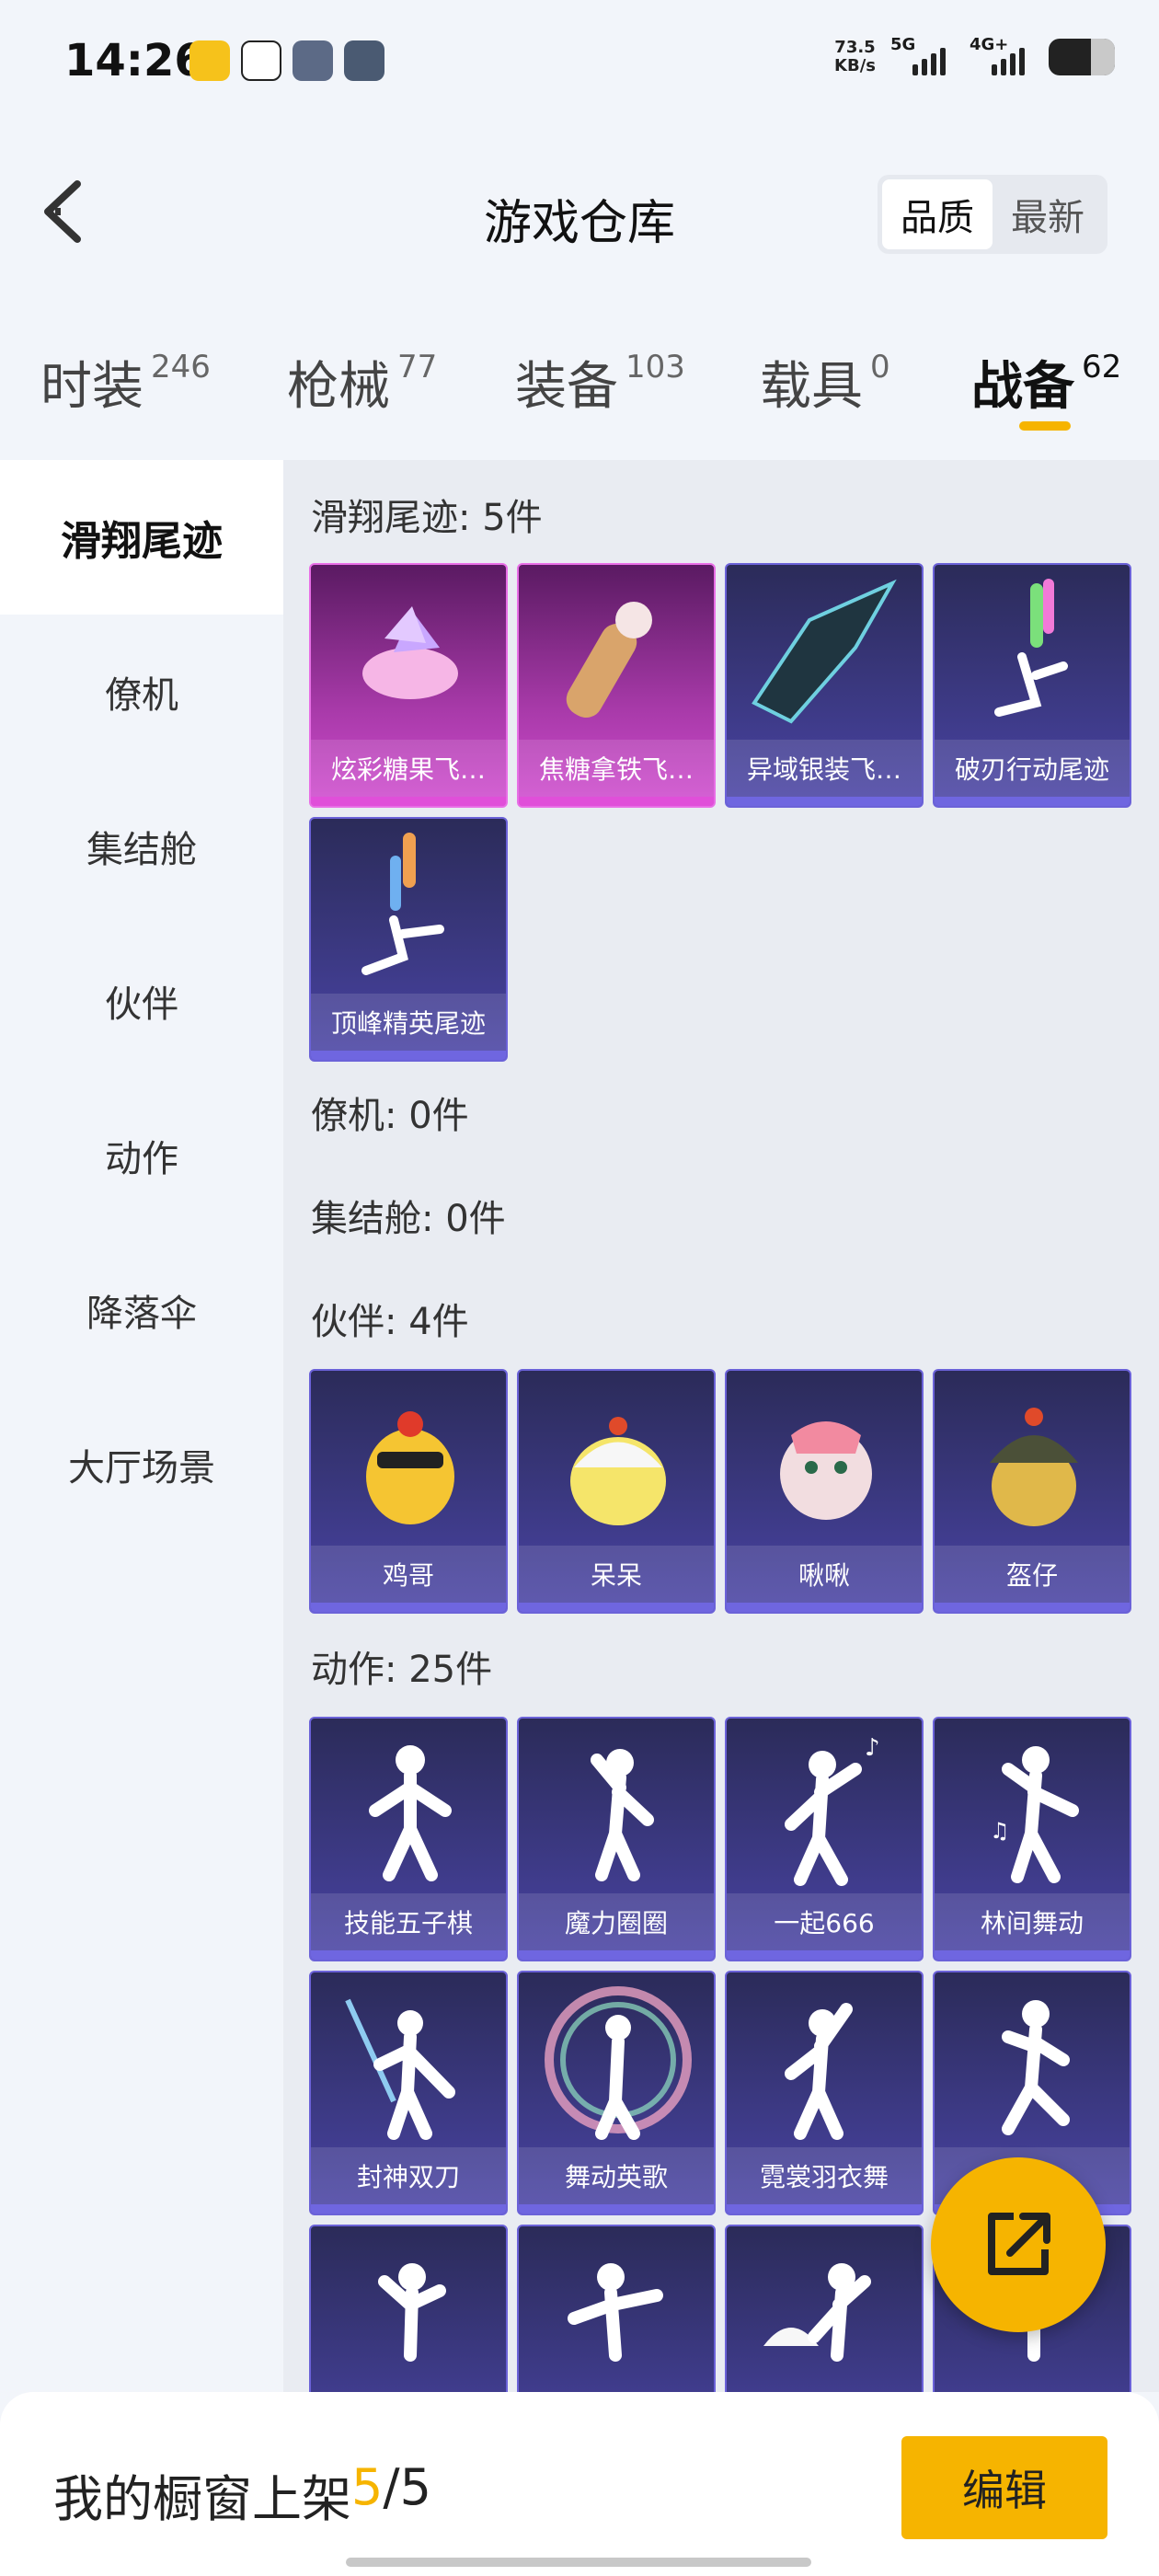  Describe the element at coordinates (825, 382) in the screenshot. I see `tab-vehicles: 载具 0` at that location.